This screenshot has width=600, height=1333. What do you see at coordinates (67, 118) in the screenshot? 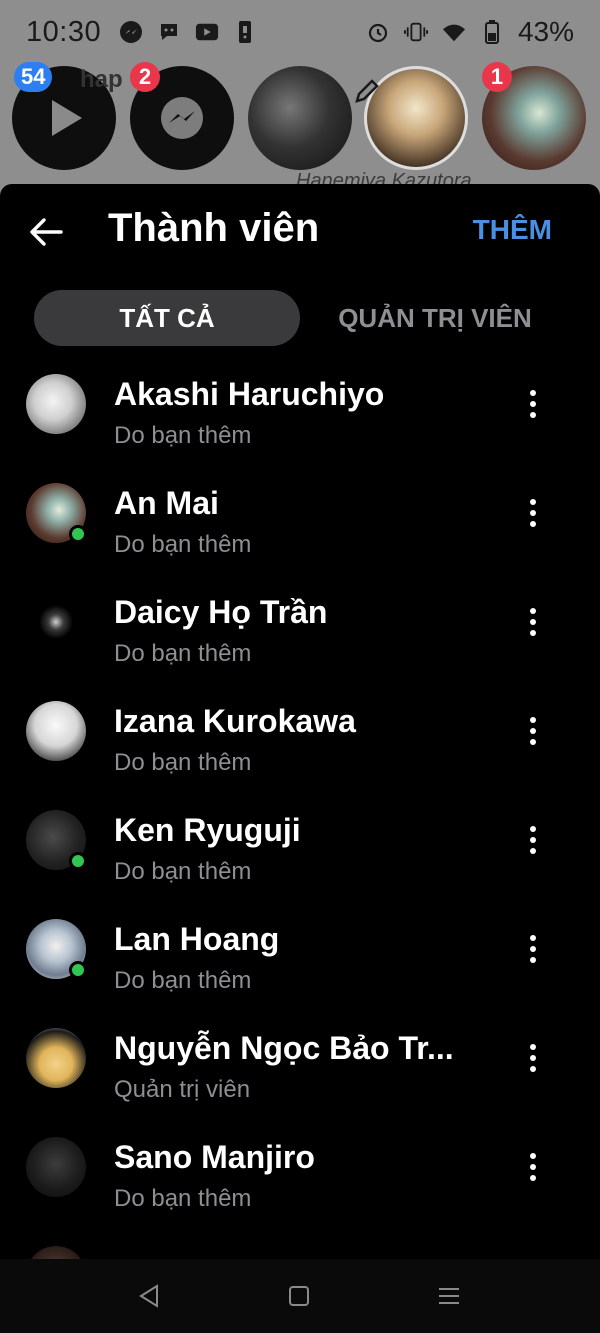
I see `play-icon` at bounding box center [67, 118].